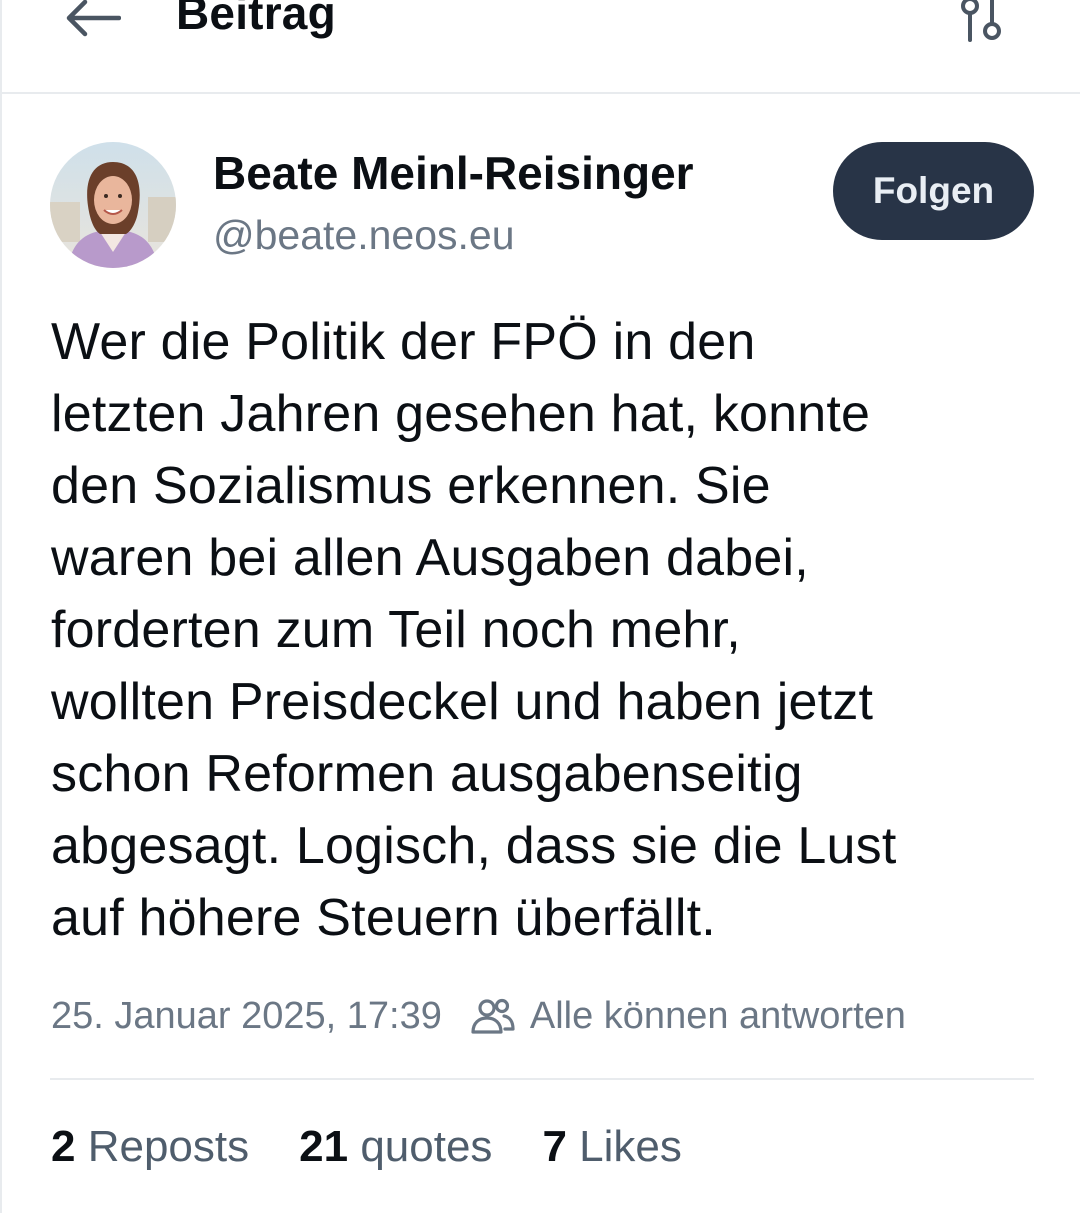  Describe the element at coordinates (981, 21) in the screenshot. I see `sliders-icon` at that location.